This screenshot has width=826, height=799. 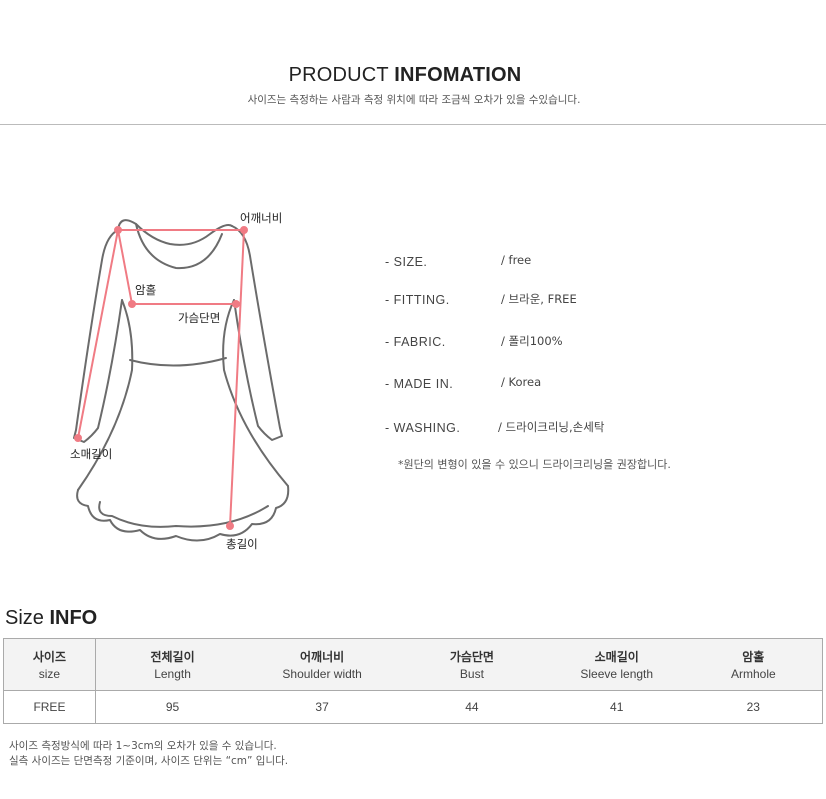 I want to click on spec-row-fabric: - FABRIC. / 폴리100%, so click(x=595, y=344).